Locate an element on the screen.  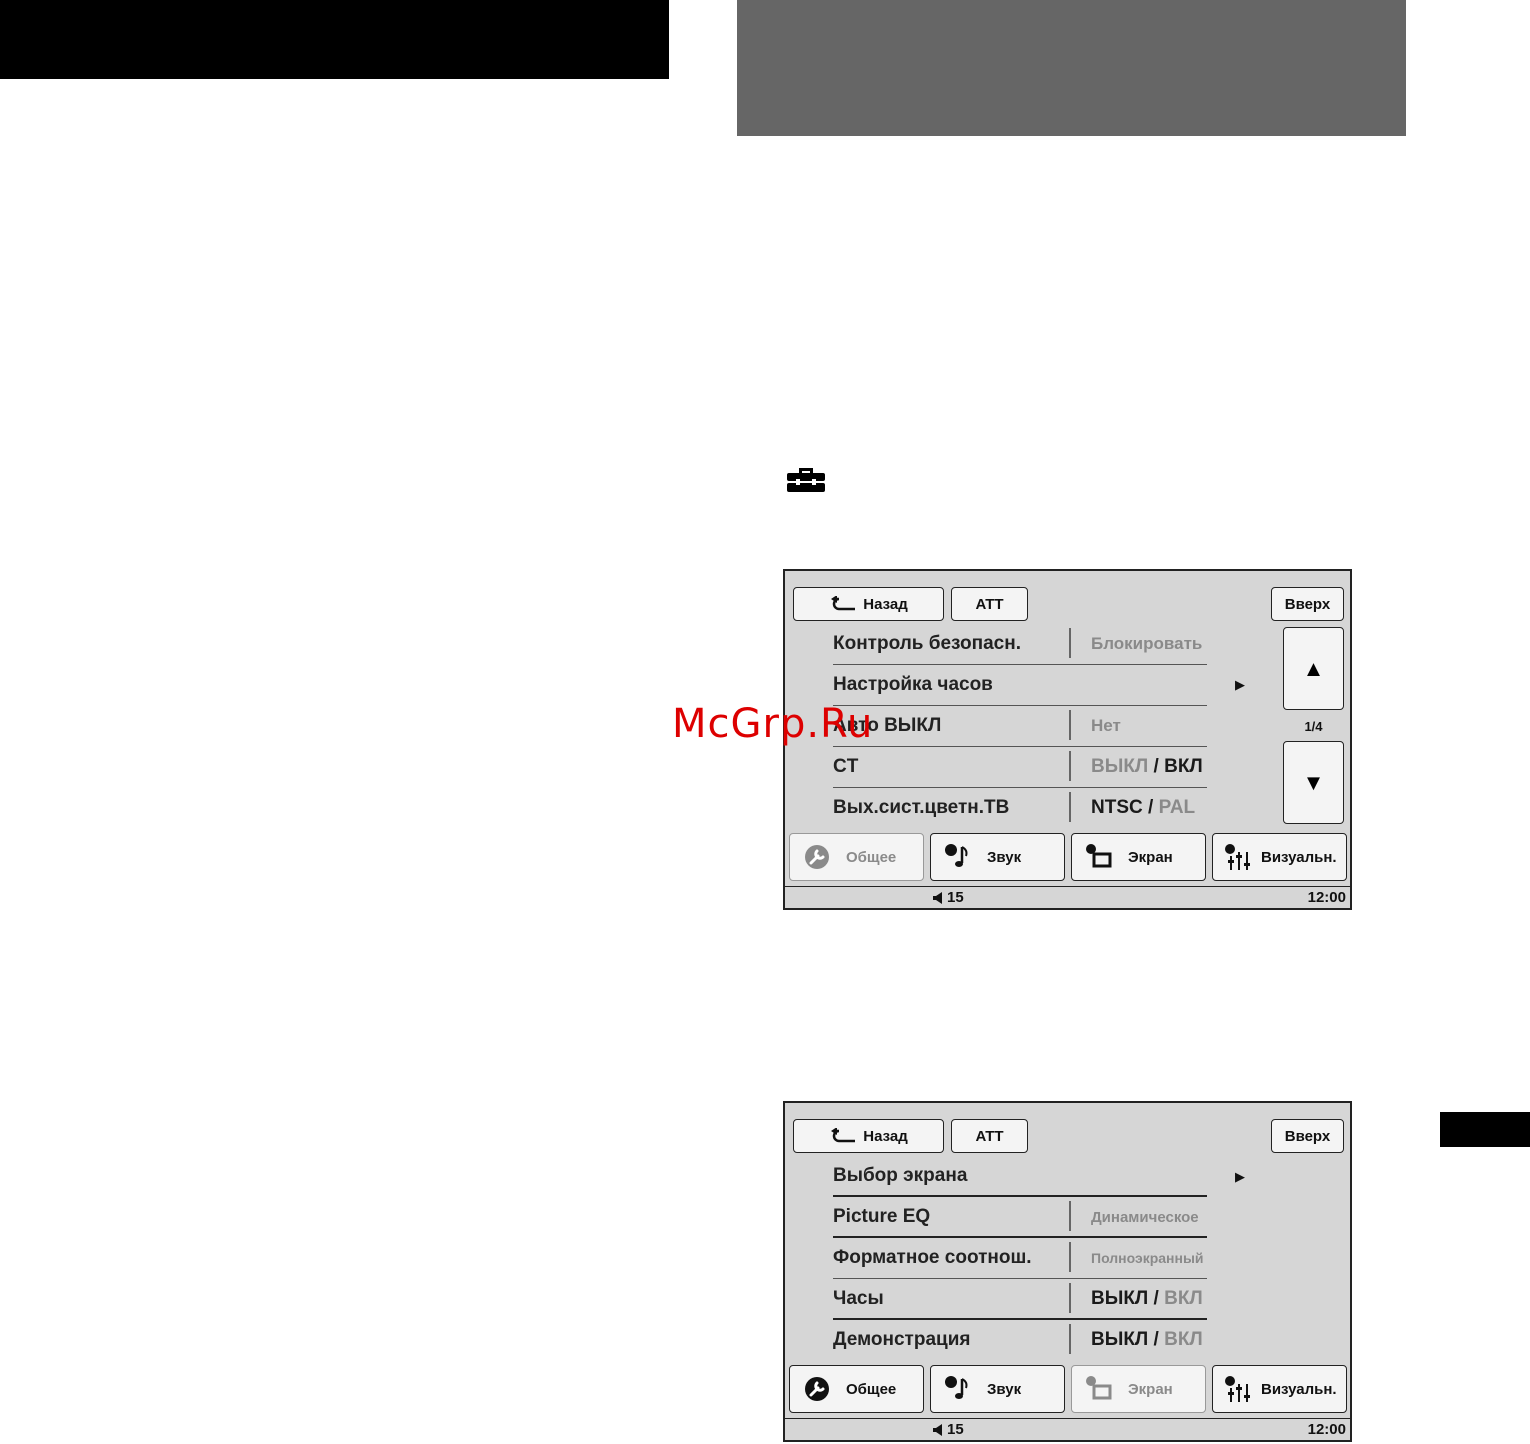
setting-row-clock-adjust: Настройка часов is located at coordinates (1020, 685).